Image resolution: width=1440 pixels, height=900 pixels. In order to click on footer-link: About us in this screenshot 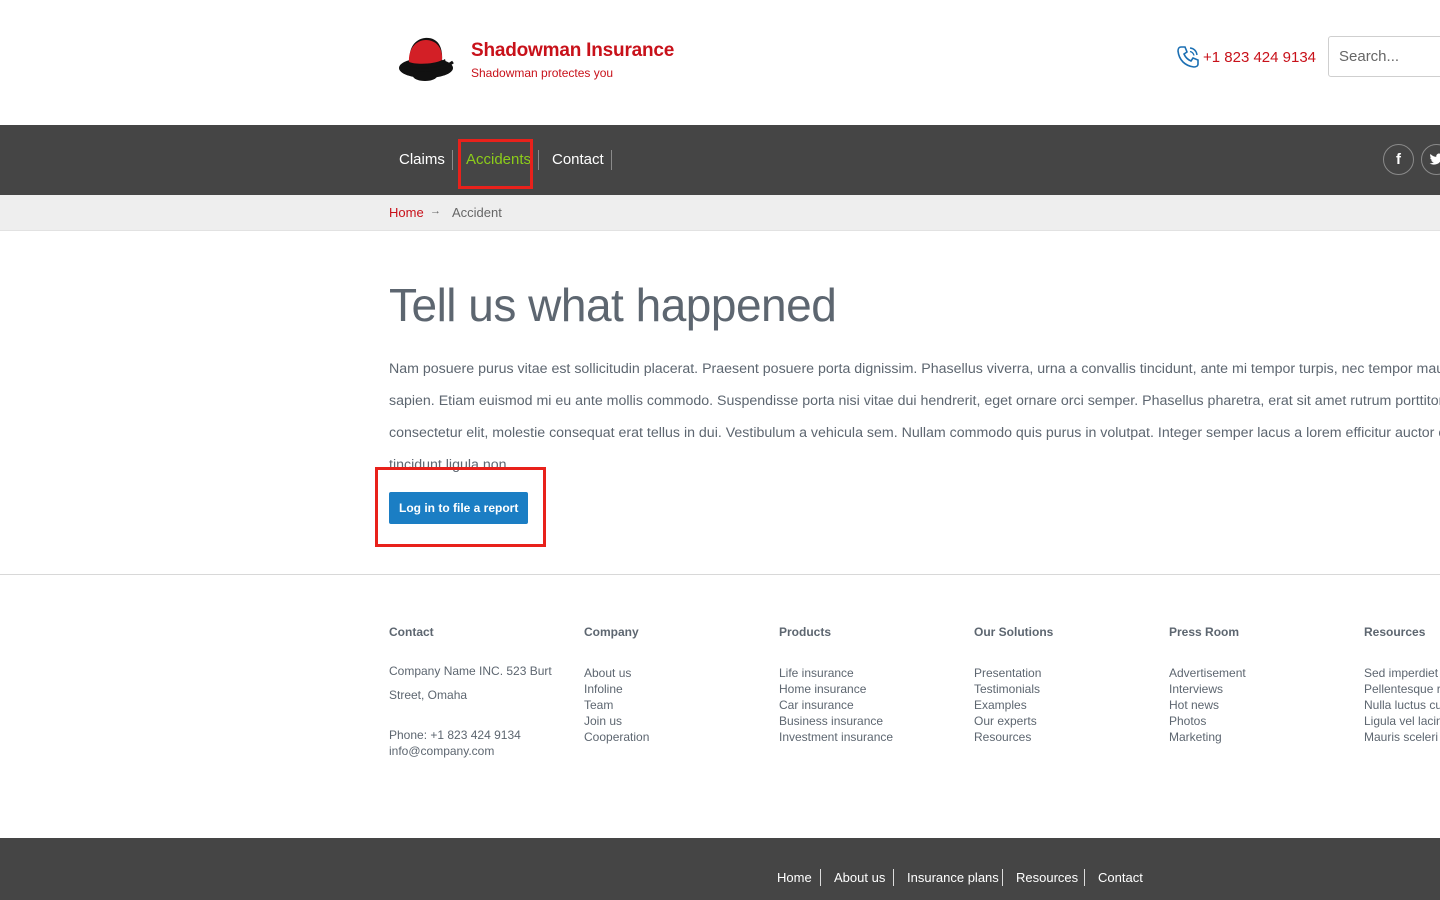, I will do `click(674, 673)`.